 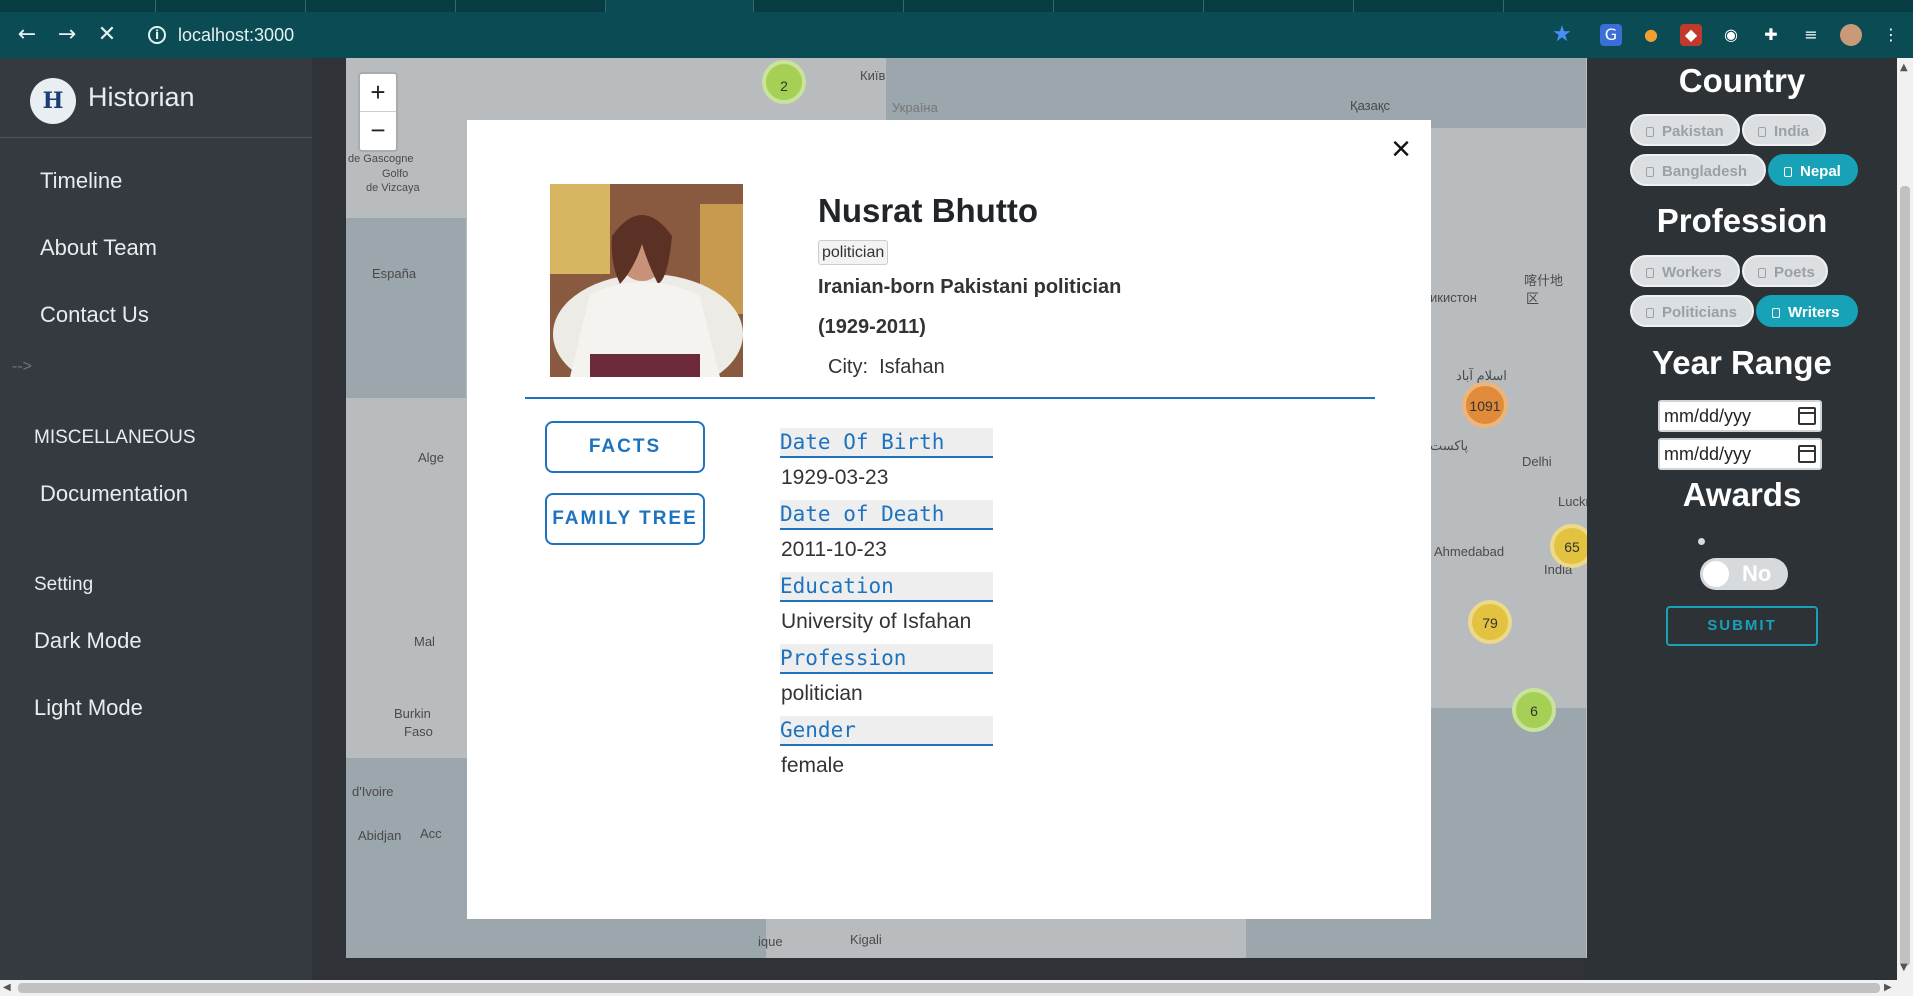 I want to click on country-filter-title: Country, so click(x=1742, y=80).